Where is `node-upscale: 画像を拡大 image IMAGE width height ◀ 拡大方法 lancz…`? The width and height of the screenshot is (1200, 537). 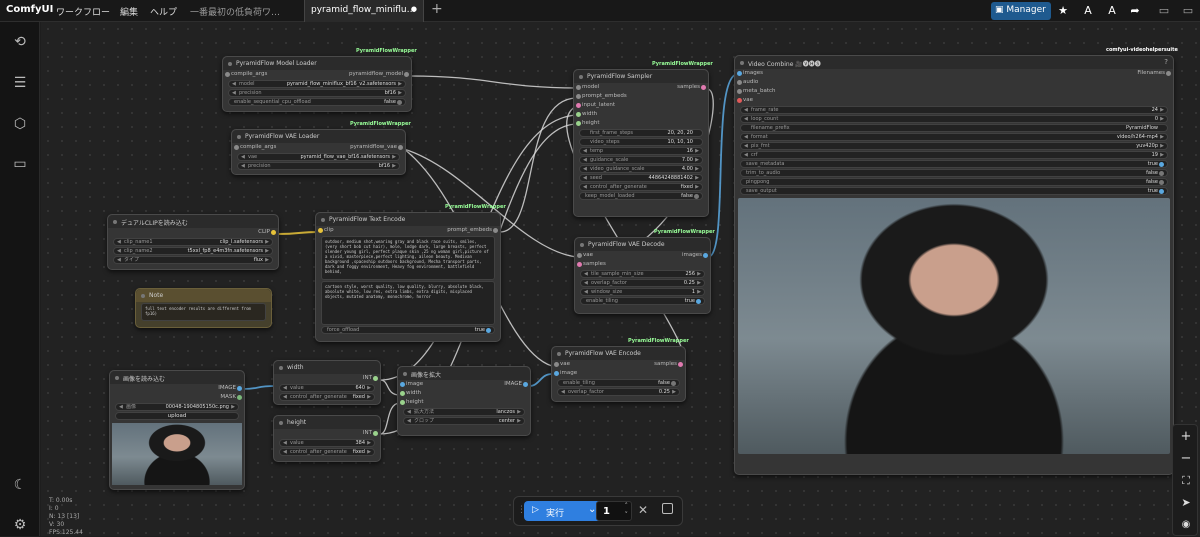 node-upscale: 画像を拡大 image IMAGE width height ◀ 拡大方法 lancz… is located at coordinates (464, 401).